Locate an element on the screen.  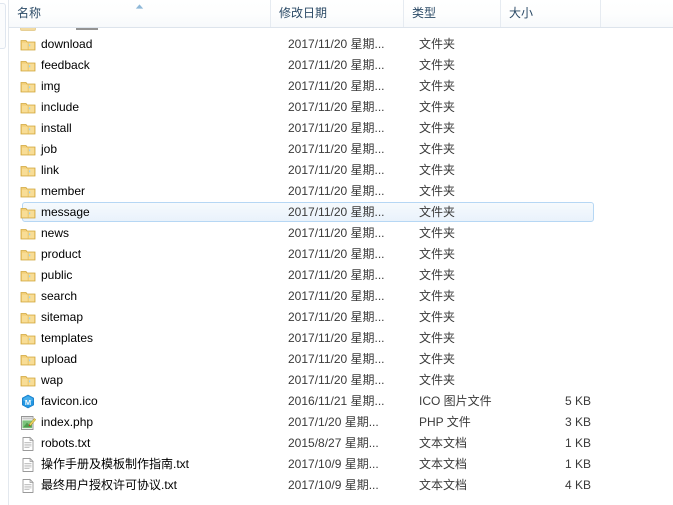
file-list-row: sitemap 2017/11/20 星期... 文件夹 is located at coordinates (341, 317).